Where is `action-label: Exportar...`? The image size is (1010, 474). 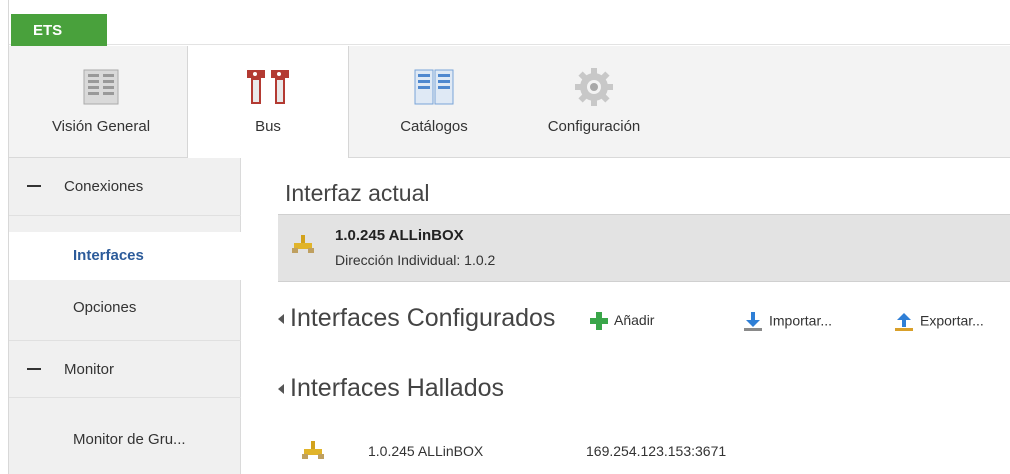 action-label: Exportar... is located at coordinates (952, 320).